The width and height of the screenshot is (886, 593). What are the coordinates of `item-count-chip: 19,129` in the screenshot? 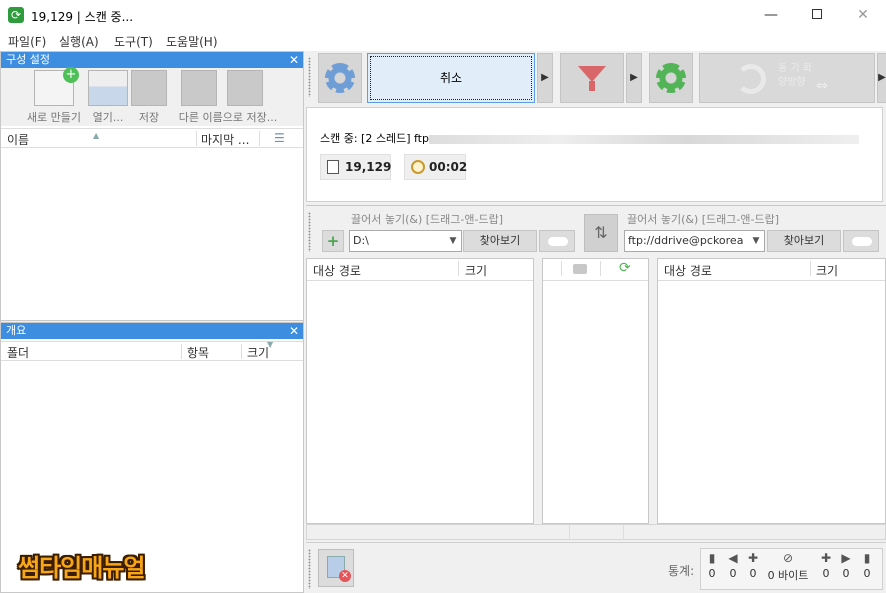 It's located at (355, 167).